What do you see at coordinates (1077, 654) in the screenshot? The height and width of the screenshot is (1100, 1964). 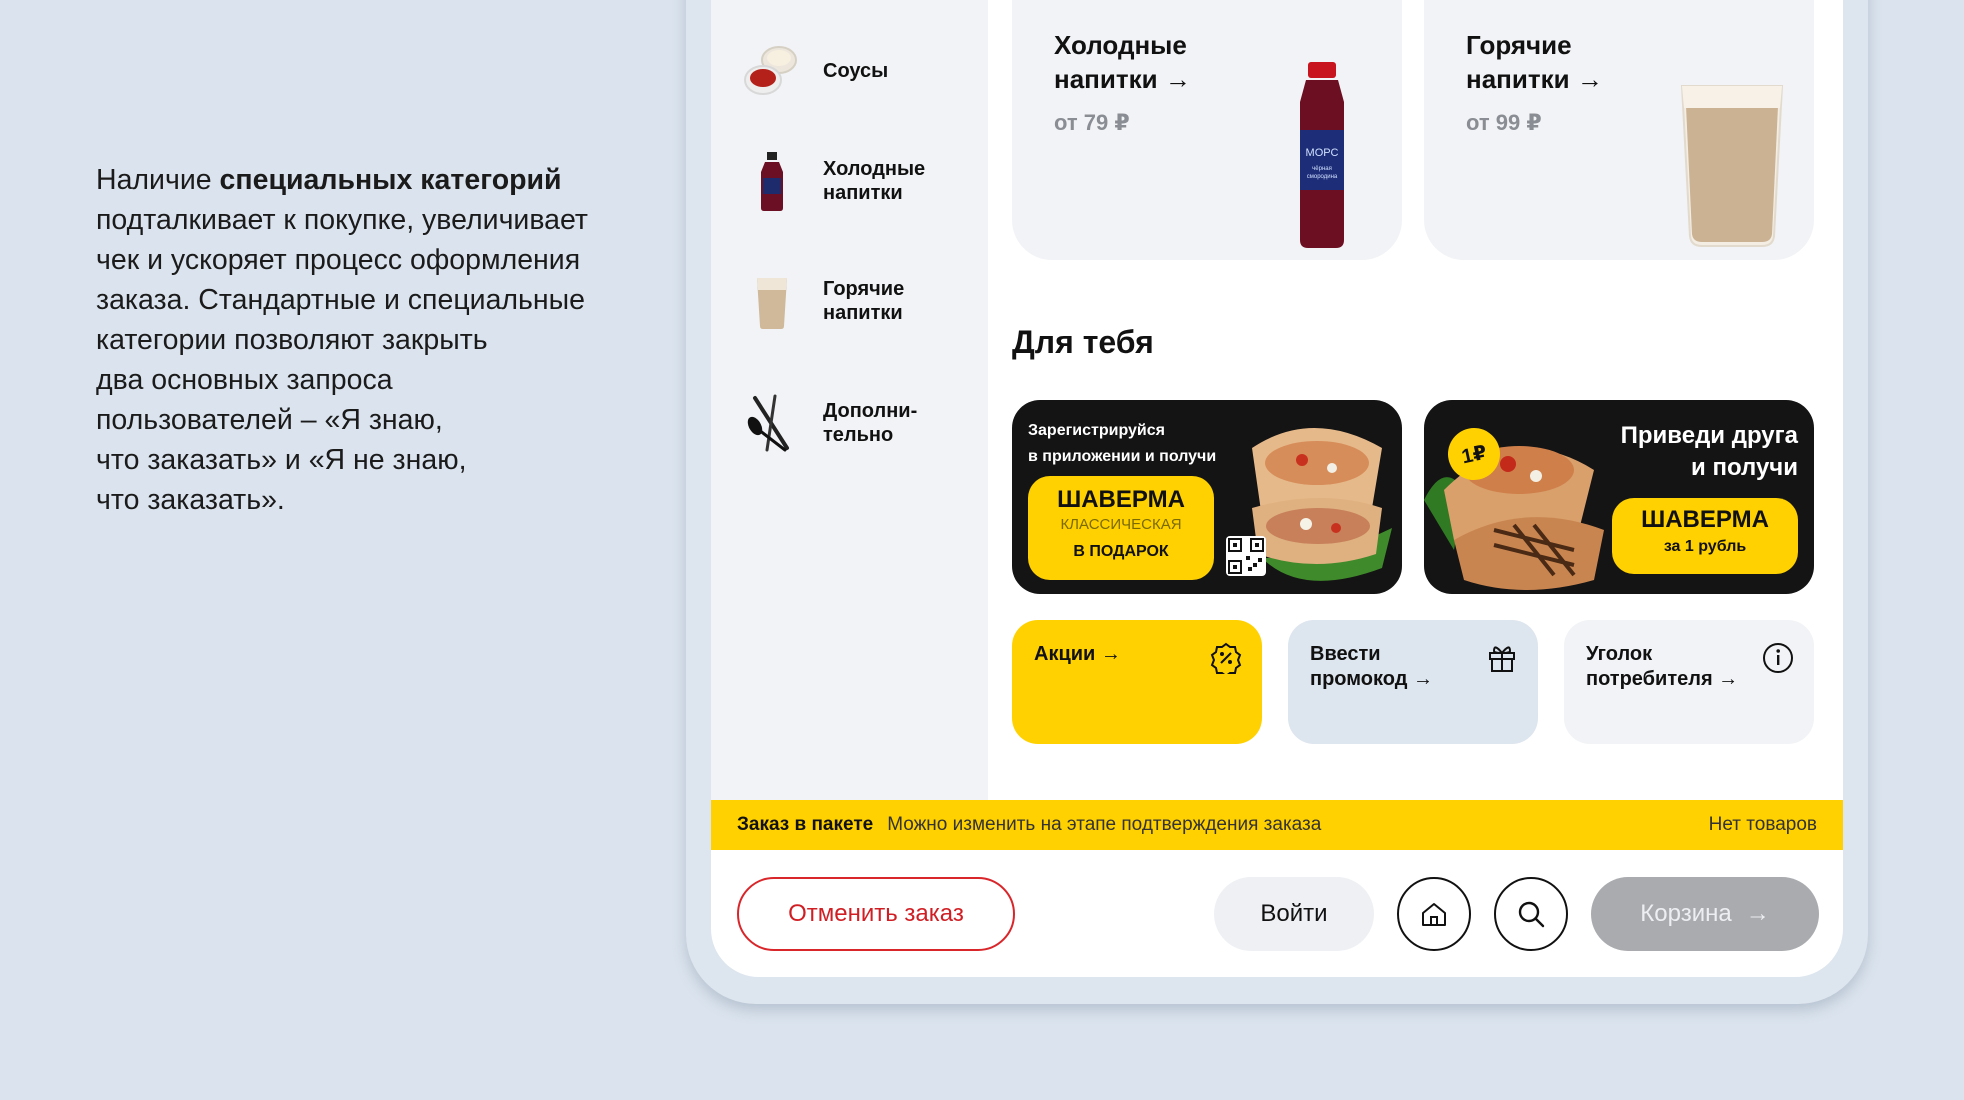 I see `quick-link-label: Акции →` at bounding box center [1077, 654].